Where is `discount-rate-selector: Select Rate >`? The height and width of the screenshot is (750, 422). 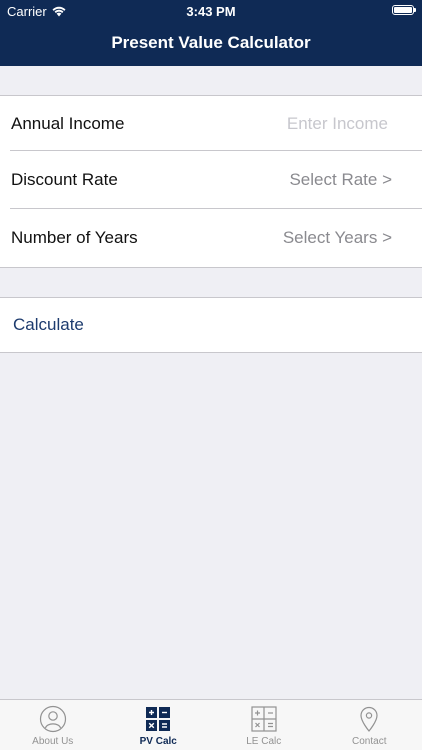 discount-rate-selector: Select Rate > is located at coordinates (340, 180).